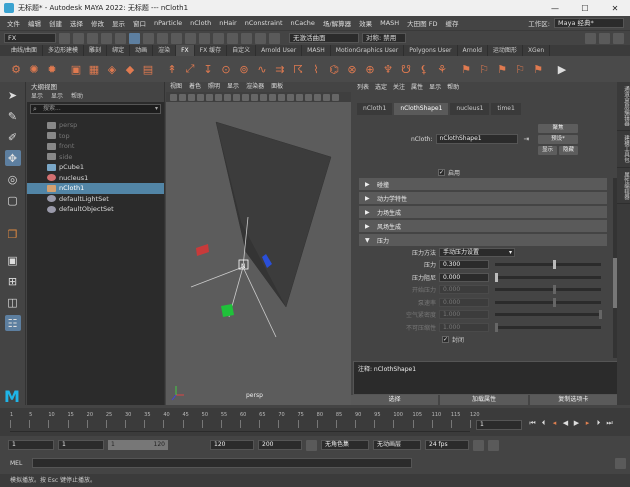 Image resolution: width=630 pixels, height=487 pixels. Describe the element at coordinates (618, 38) in the screenshot. I see `toggle-attr-icon` at that location.